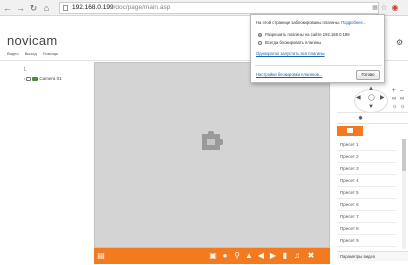 This screenshot has width=408, height=265. What do you see at coordinates (399, 42) in the screenshot?
I see `settings-gear-icon: ⚙` at bounding box center [399, 42].